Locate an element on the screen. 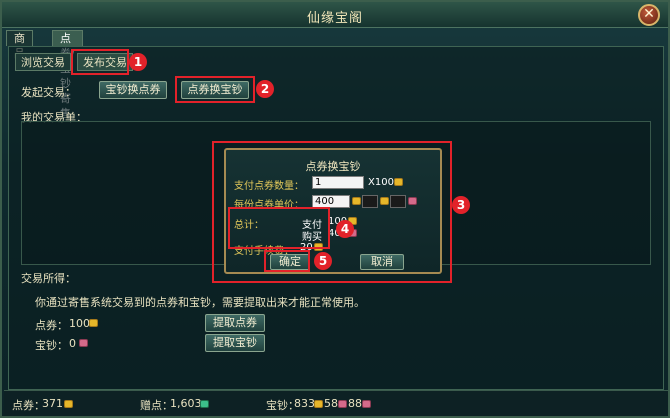 Image resolution: width=670 pixels, height=418 pixels. baochao-to-dianquan-button: 宝钞换点券 is located at coordinates (133, 90).